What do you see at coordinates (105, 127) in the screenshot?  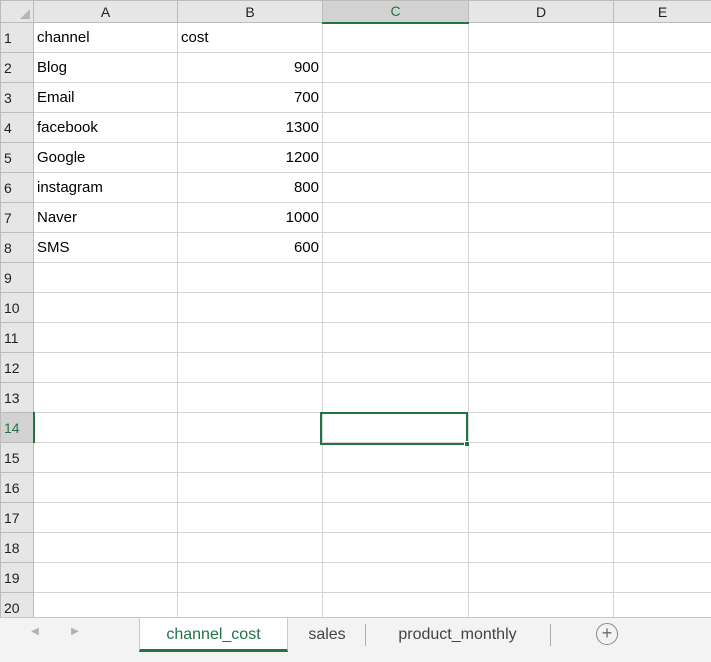 I see `cell-a: facebook` at bounding box center [105, 127].